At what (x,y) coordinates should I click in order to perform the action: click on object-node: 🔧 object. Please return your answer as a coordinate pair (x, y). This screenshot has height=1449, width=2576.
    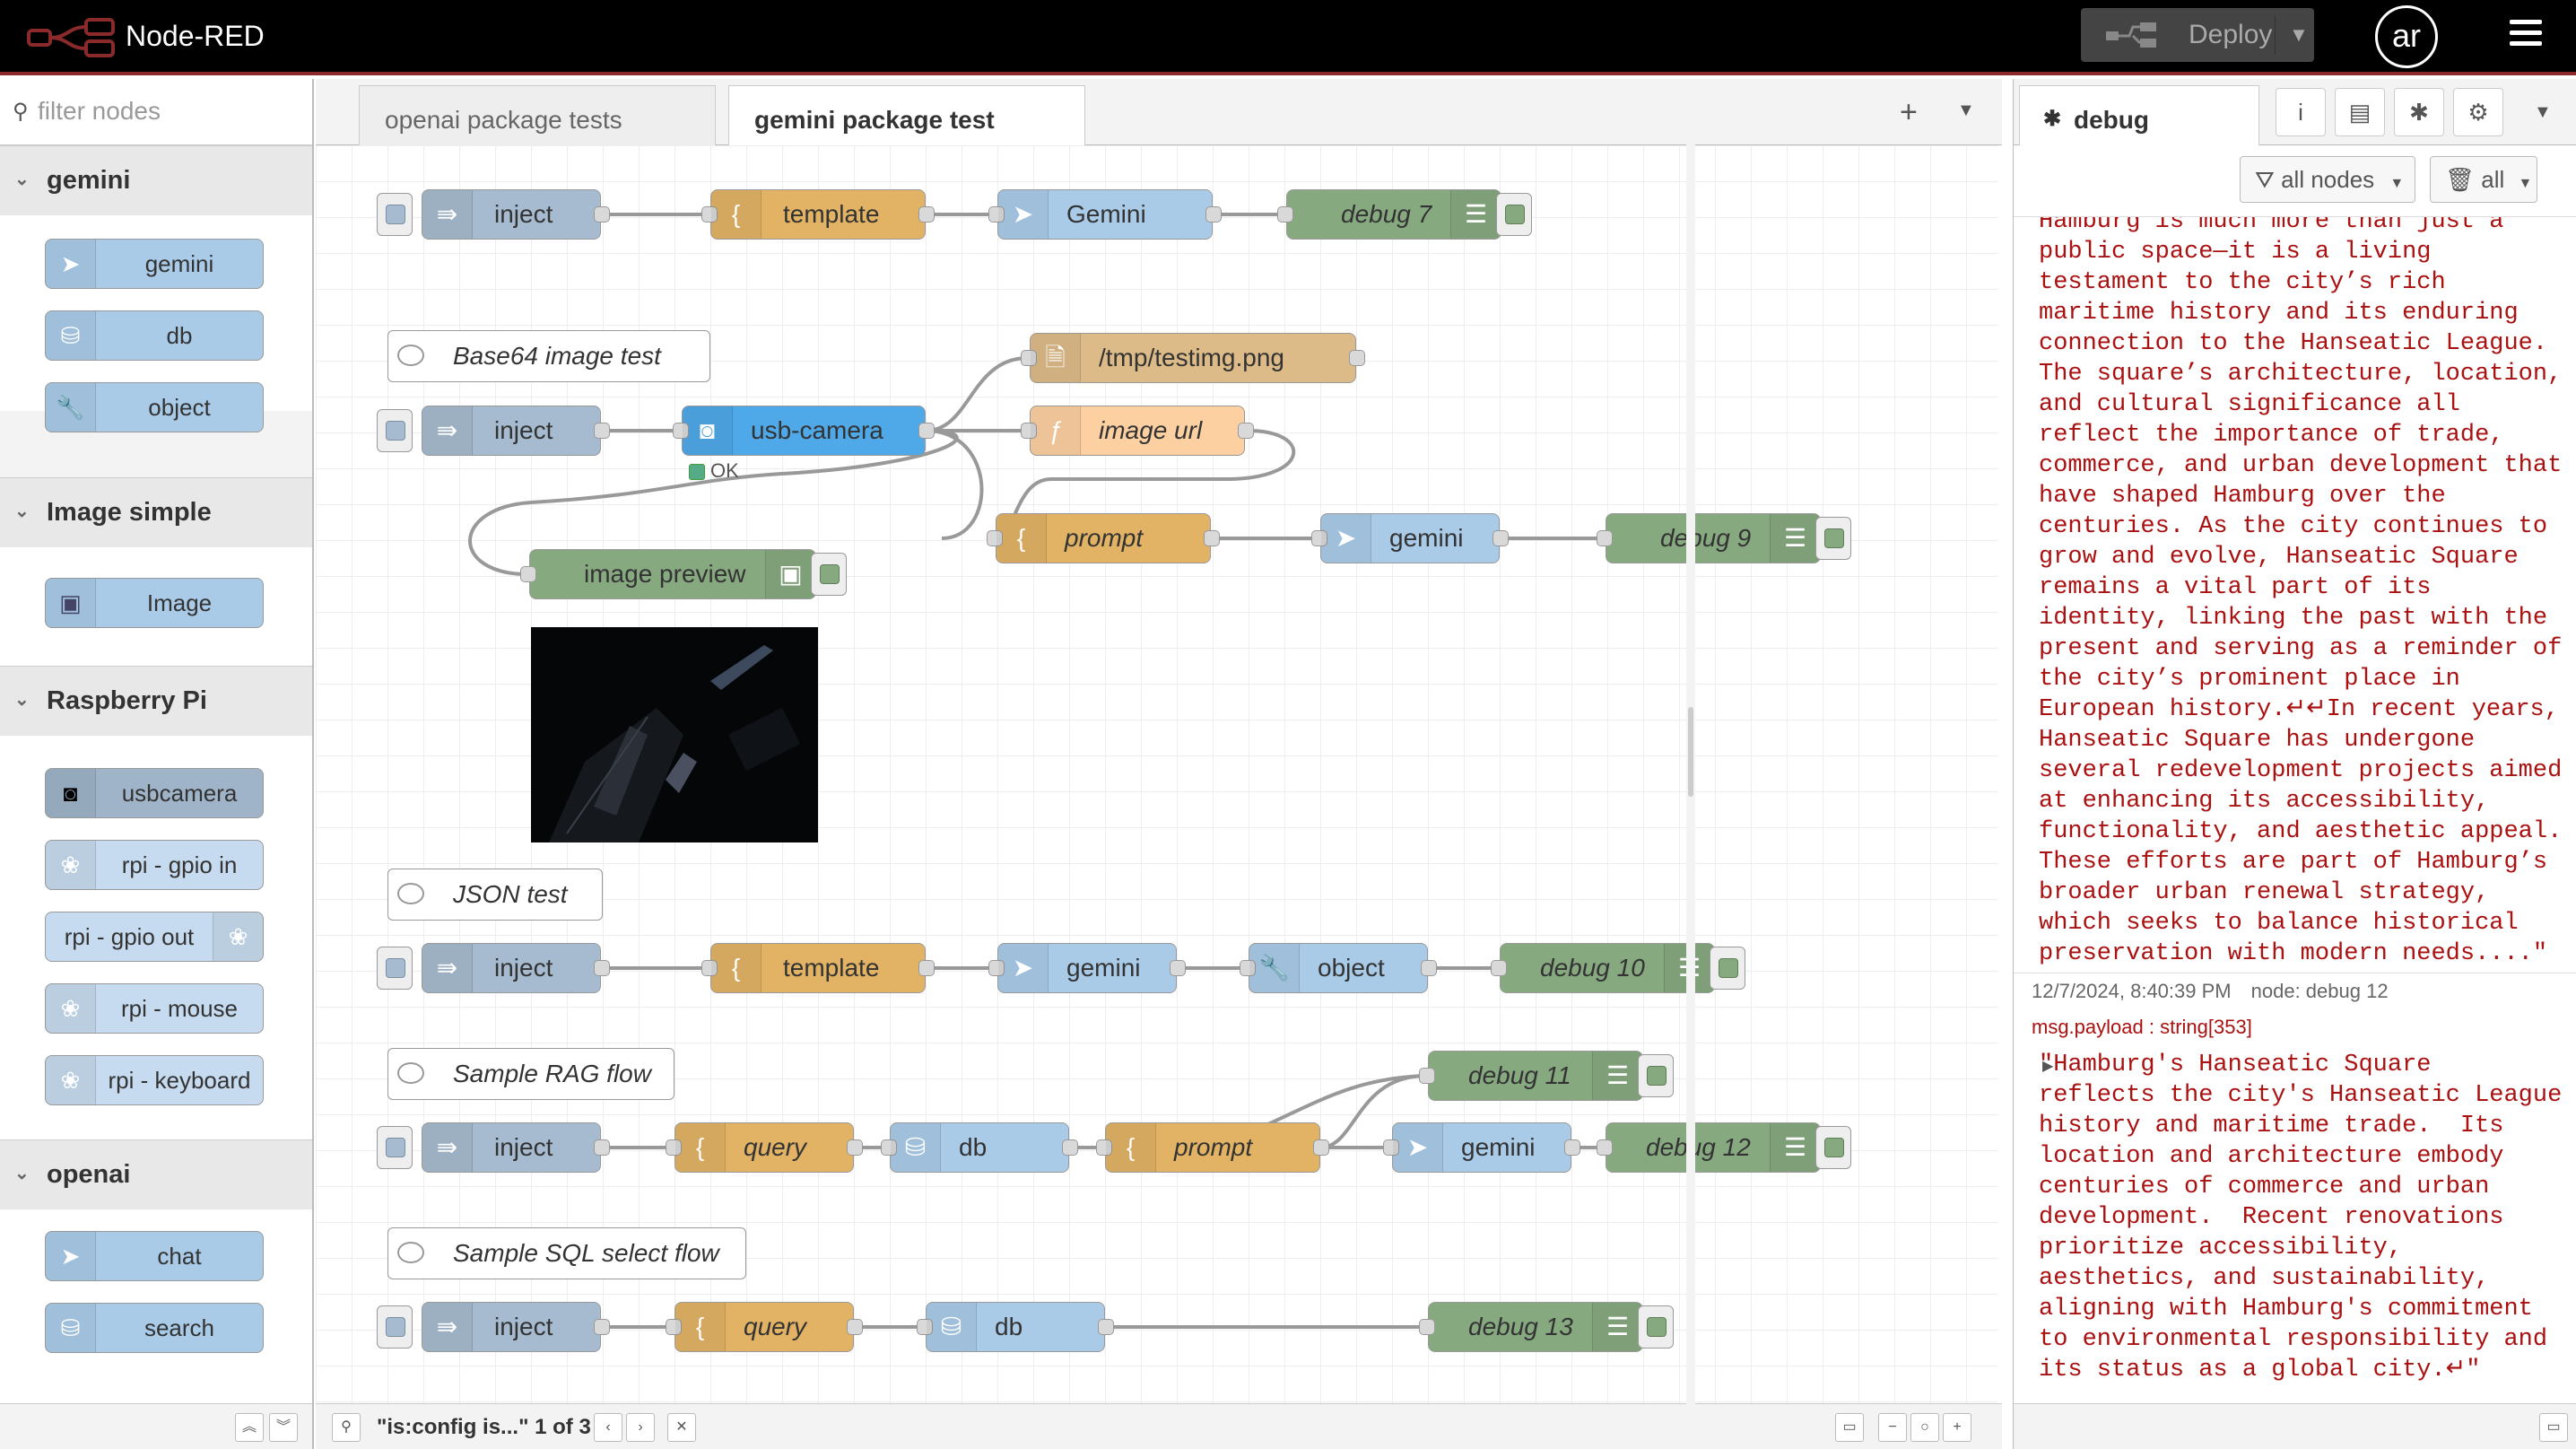
    Looking at the image, I should click on (1338, 968).